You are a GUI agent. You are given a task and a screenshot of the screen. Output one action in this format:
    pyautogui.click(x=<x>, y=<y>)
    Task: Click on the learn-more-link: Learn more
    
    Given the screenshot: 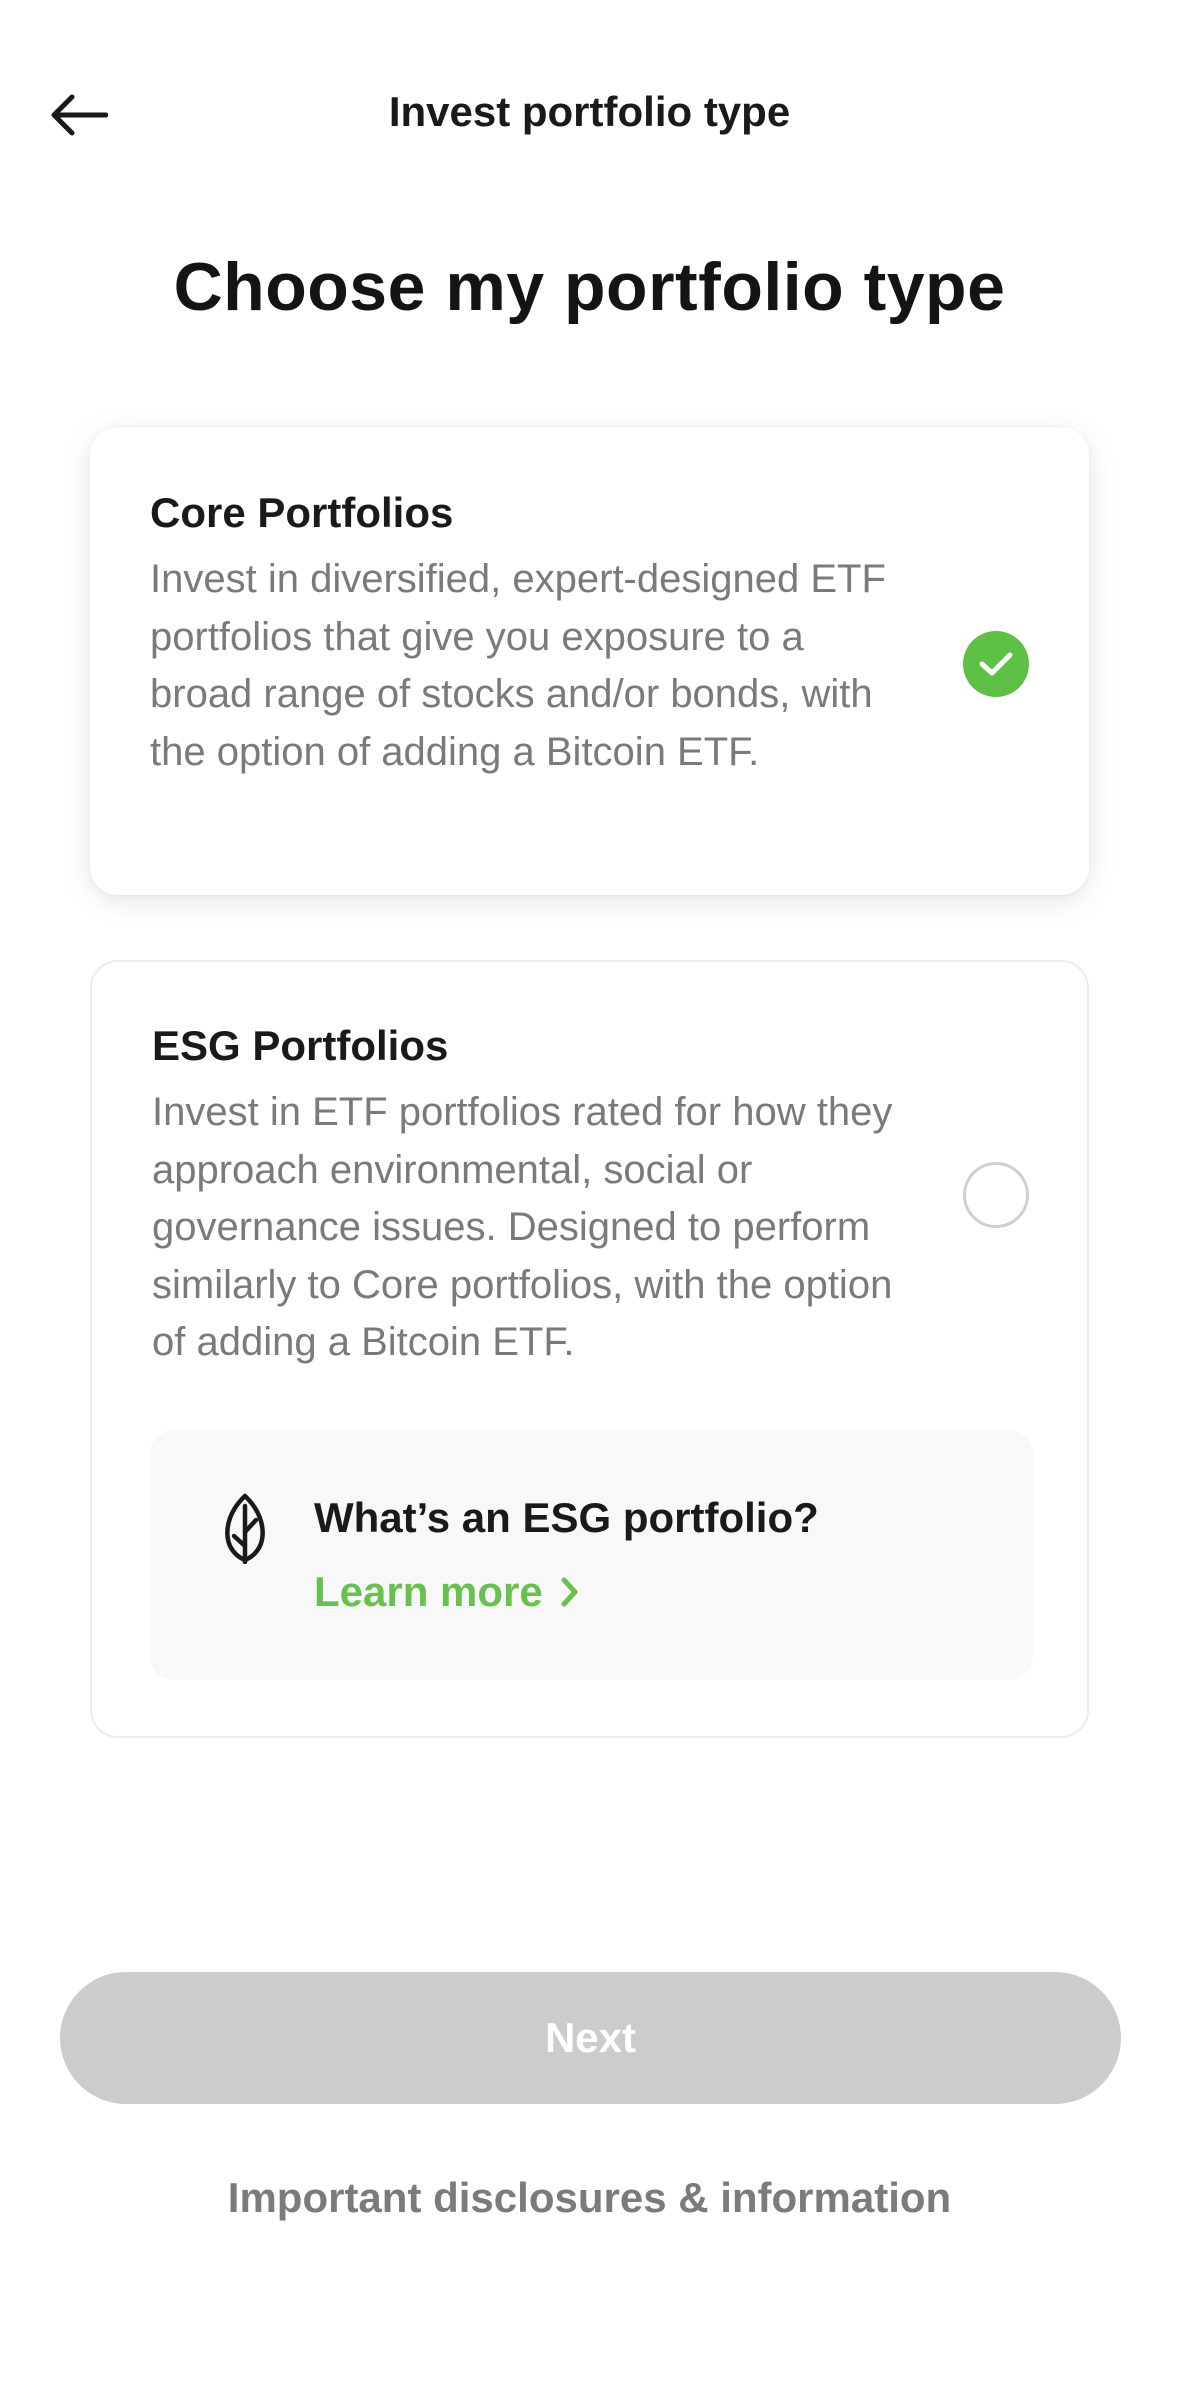 What is the action you would take?
    pyautogui.click(x=446, y=1592)
    